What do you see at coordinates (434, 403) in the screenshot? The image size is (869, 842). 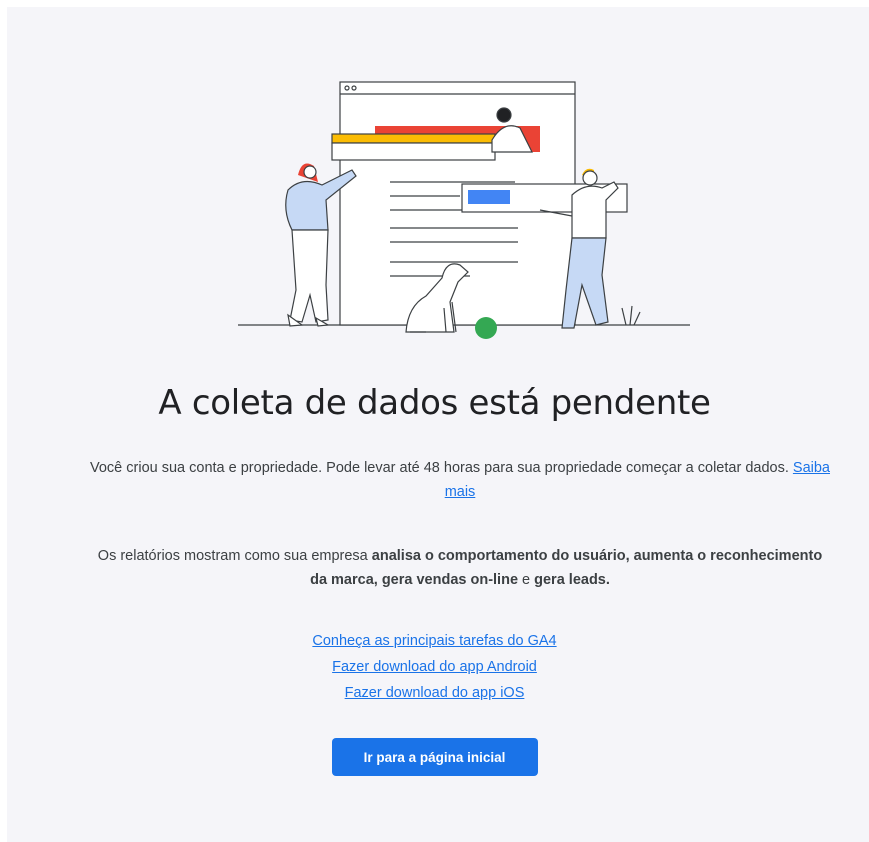 I see `page-title: A coleta de dados está pendente` at bounding box center [434, 403].